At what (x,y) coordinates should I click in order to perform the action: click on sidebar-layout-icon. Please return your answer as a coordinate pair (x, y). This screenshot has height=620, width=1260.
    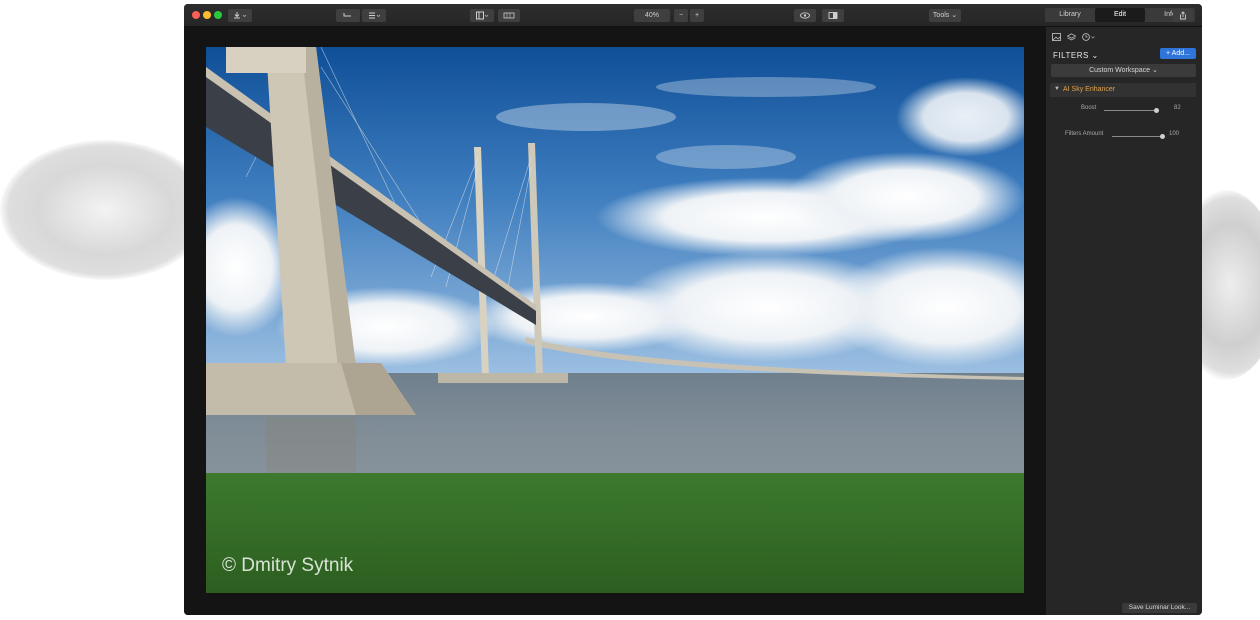
    Looking at the image, I should click on (482, 15).